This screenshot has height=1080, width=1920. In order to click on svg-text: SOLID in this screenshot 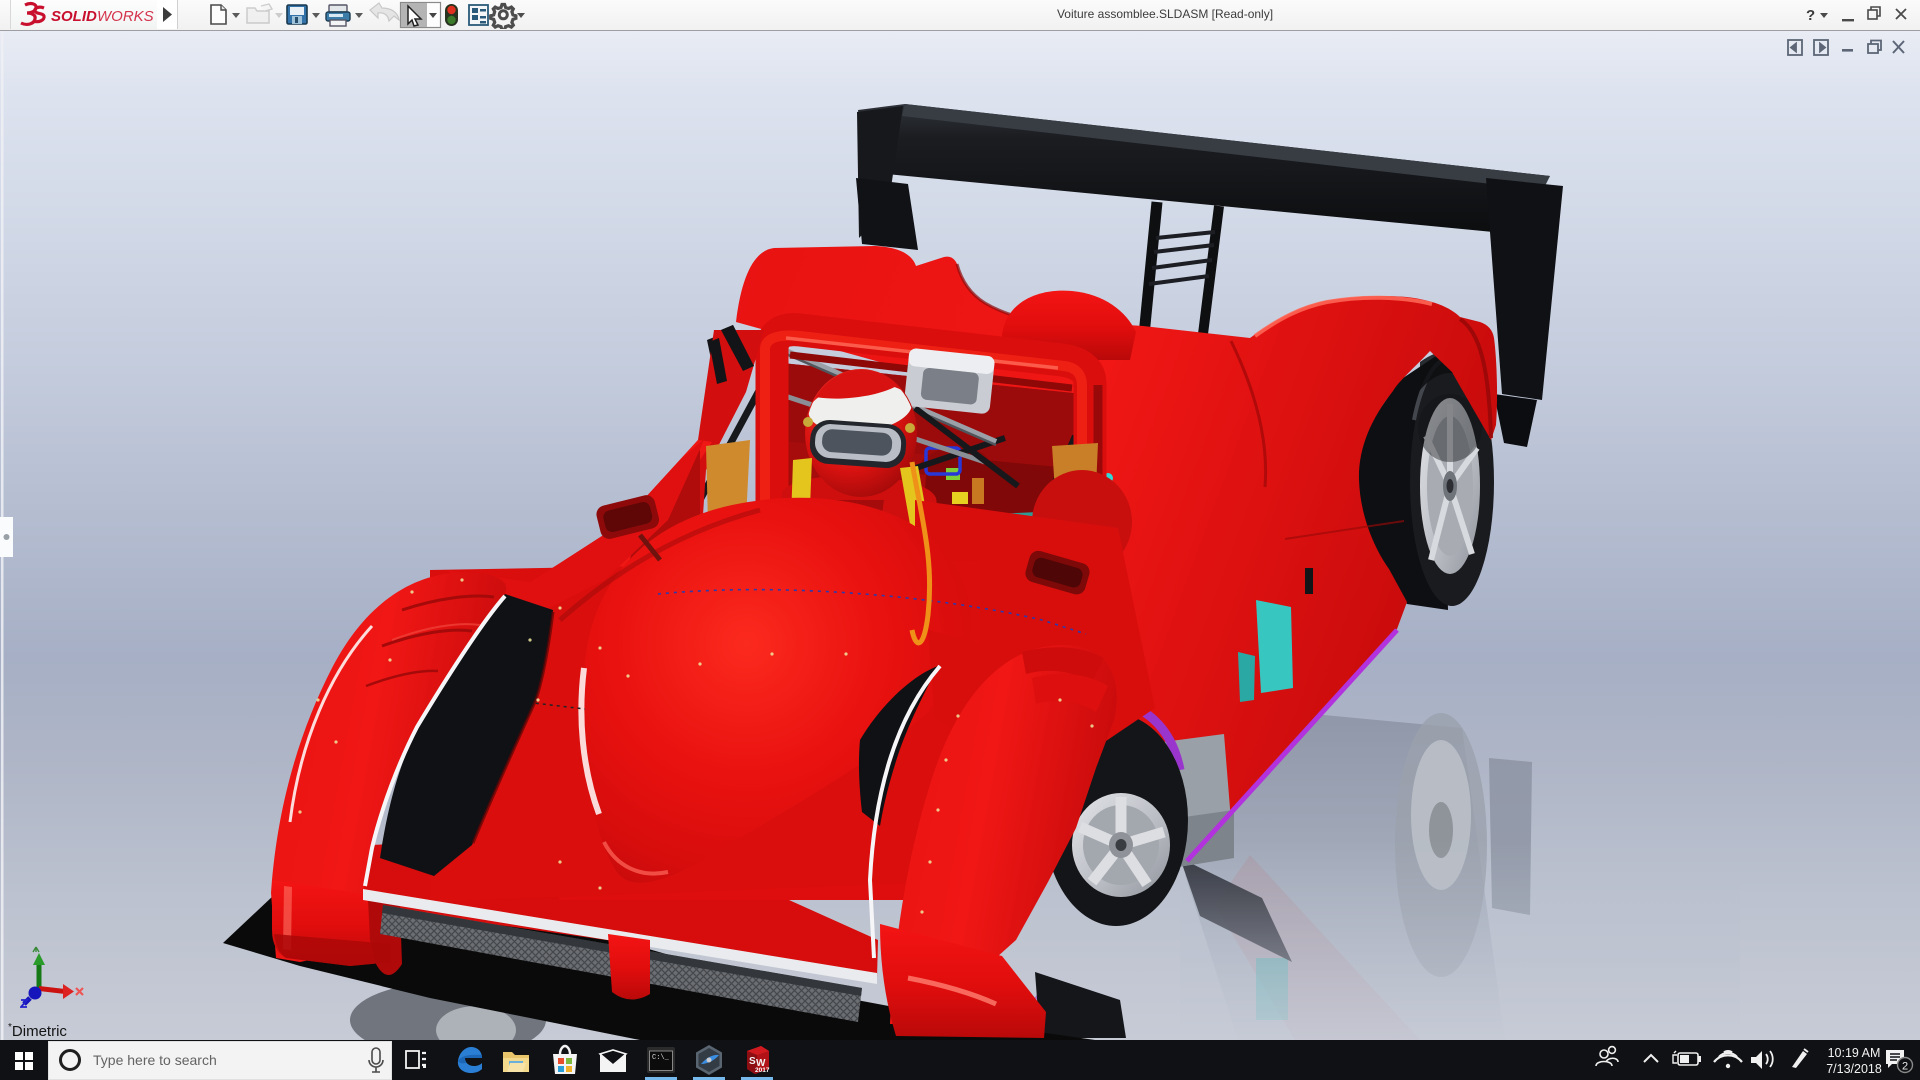, I will do `click(74, 16)`.